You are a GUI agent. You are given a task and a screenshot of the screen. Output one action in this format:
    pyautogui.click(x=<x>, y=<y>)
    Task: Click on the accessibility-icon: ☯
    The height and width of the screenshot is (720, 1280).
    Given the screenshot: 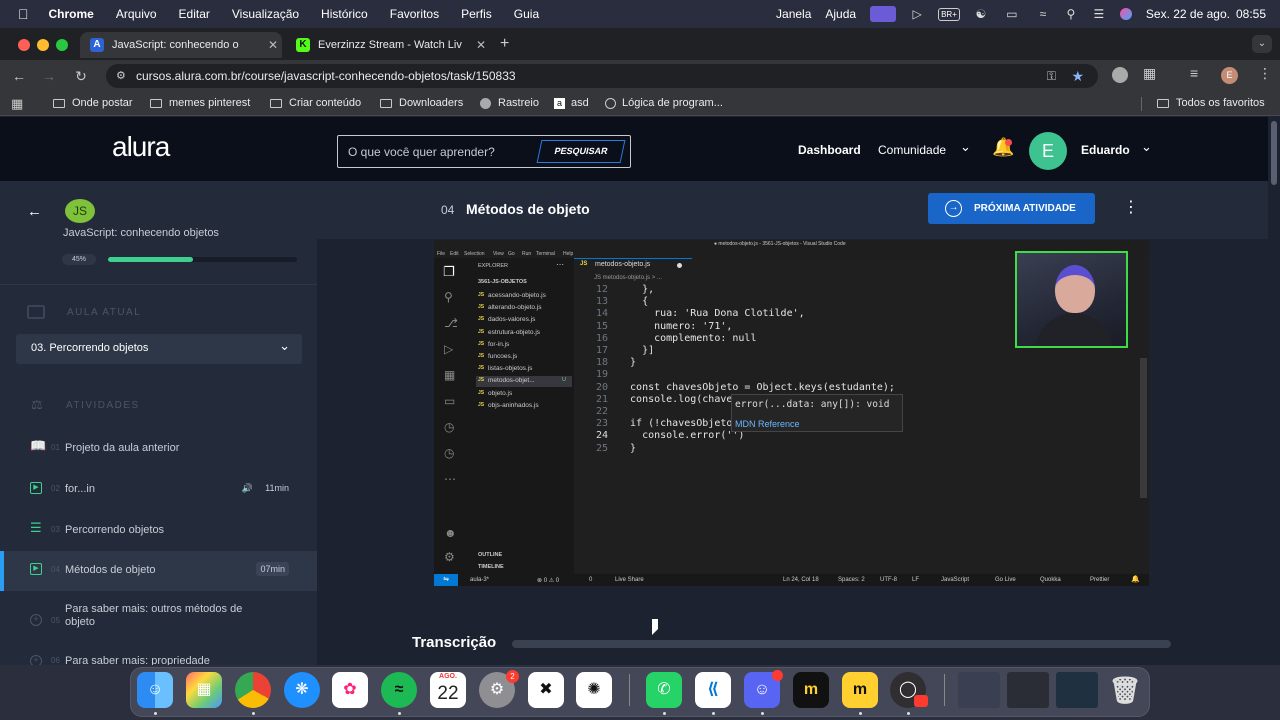 What is the action you would take?
    pyautogui.click(x=981, y=14)
    